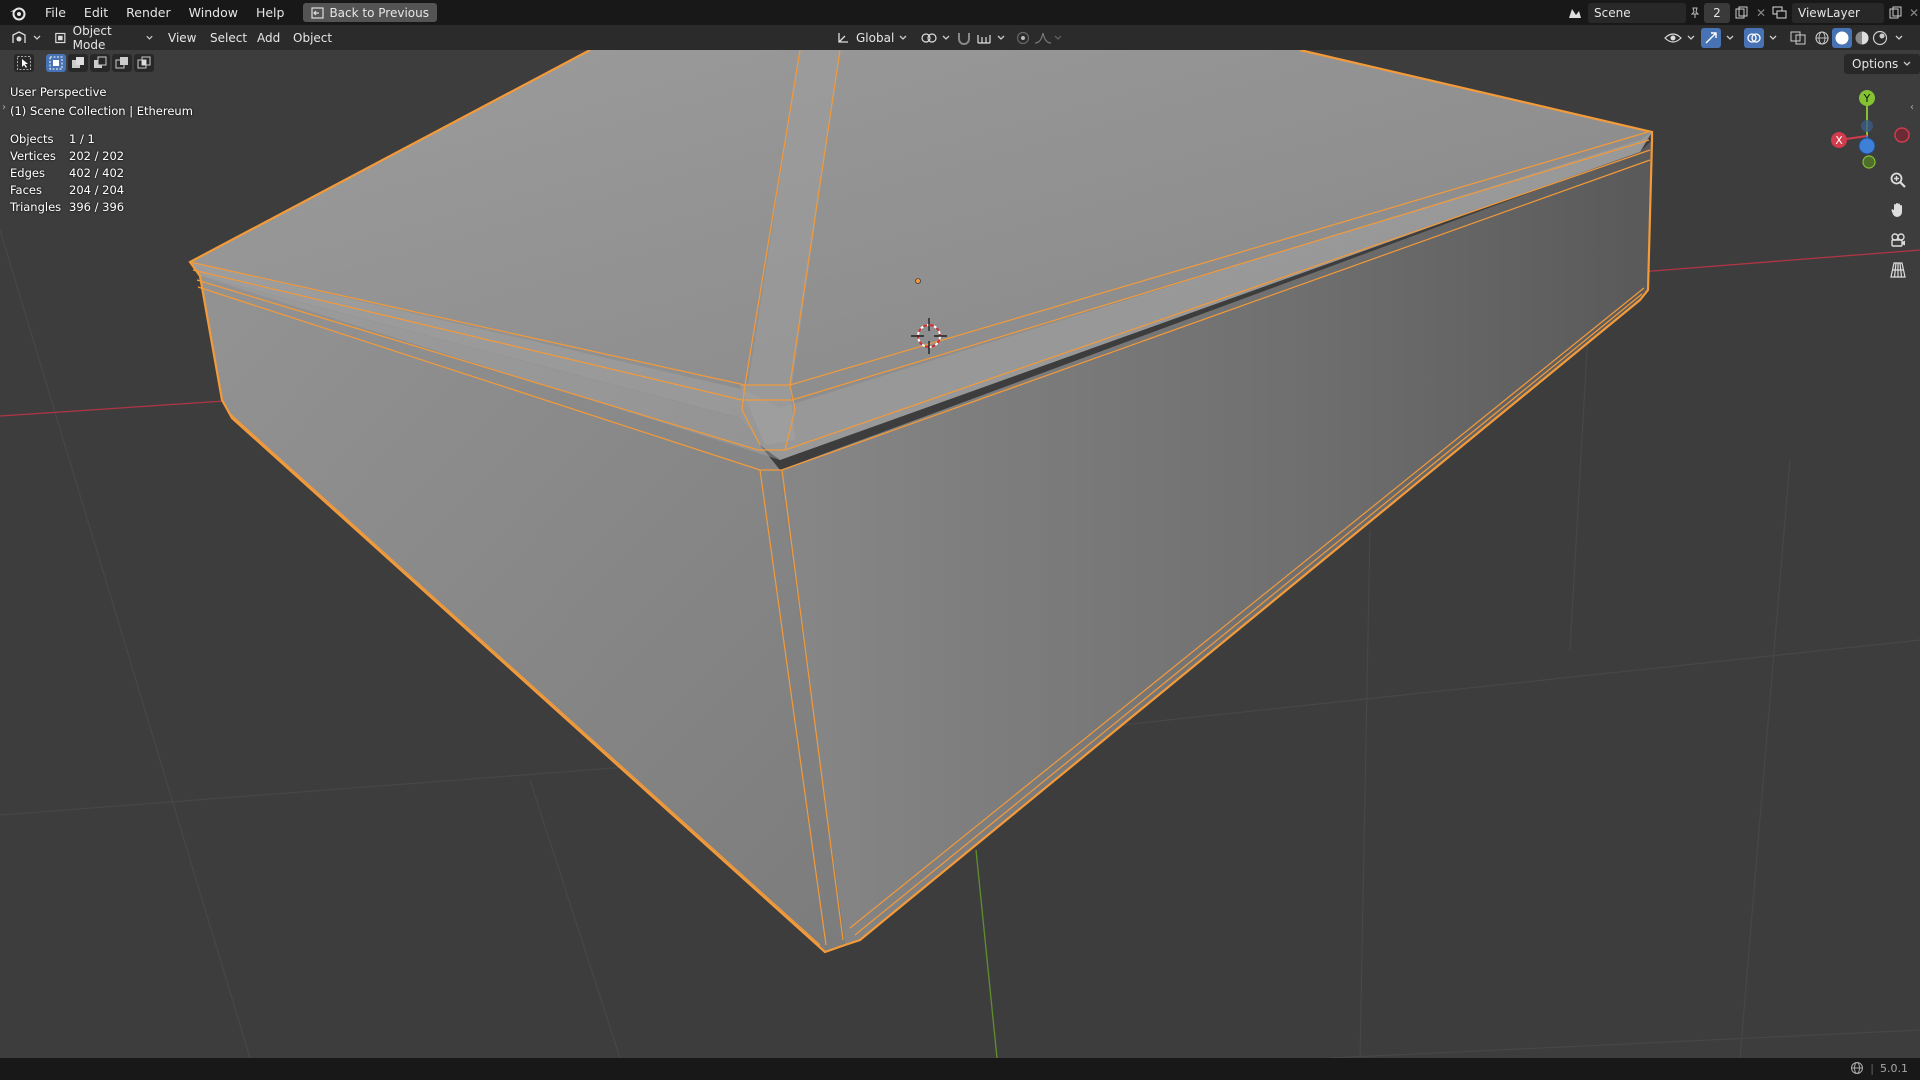 The width and height of the screenshot is (1920, 1080). What do you see at coordinates (228, 38) in the screenshot?
I see `menu-select: Select` at bounding box center [228, 38].